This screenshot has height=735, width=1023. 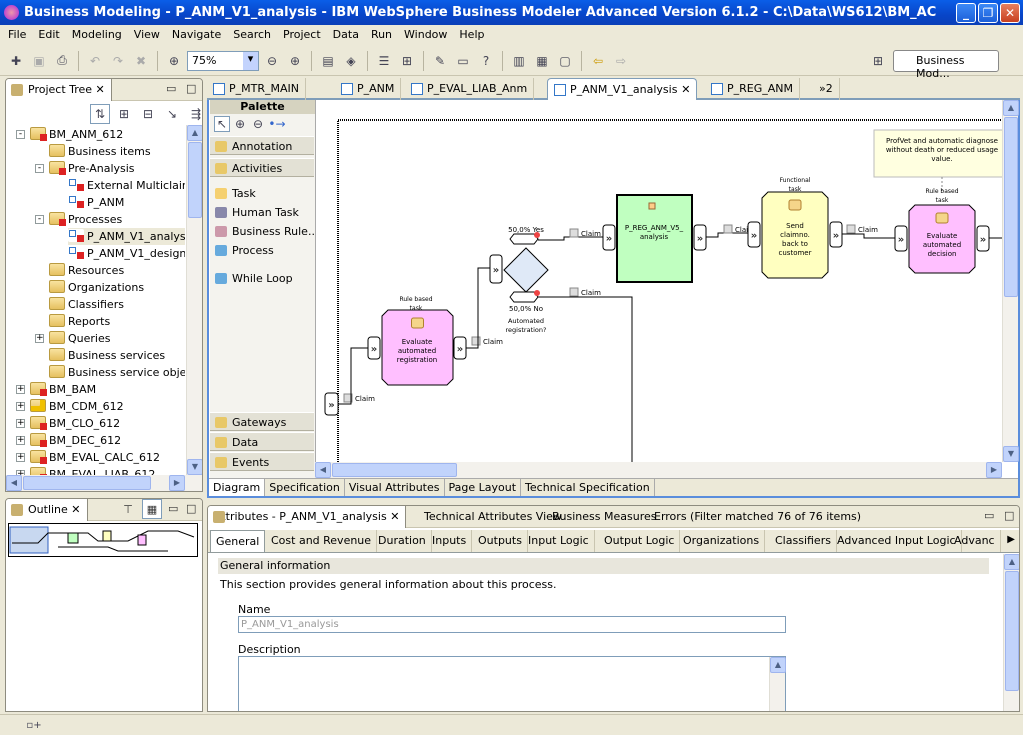 What do you see at coordinates (1011, 539) in the screenshot?
I see `subtab-scroll-right-icon: ▶` at bounding box center [1011, 539].